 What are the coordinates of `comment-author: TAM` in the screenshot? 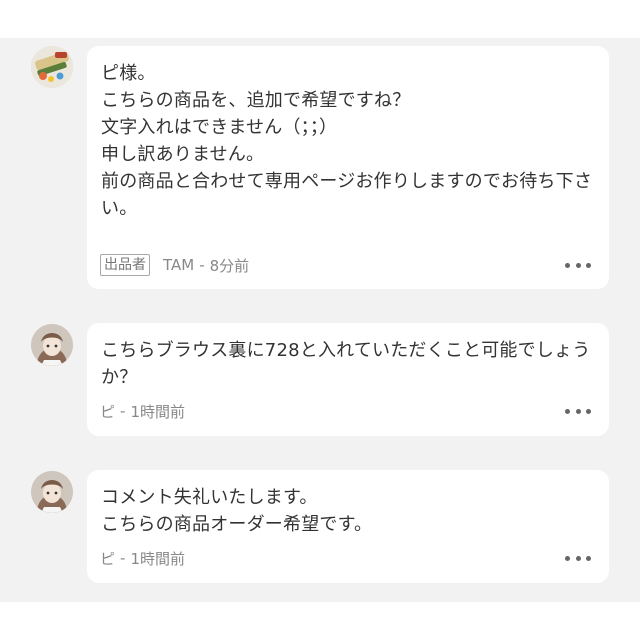 It's located at (178, 265).